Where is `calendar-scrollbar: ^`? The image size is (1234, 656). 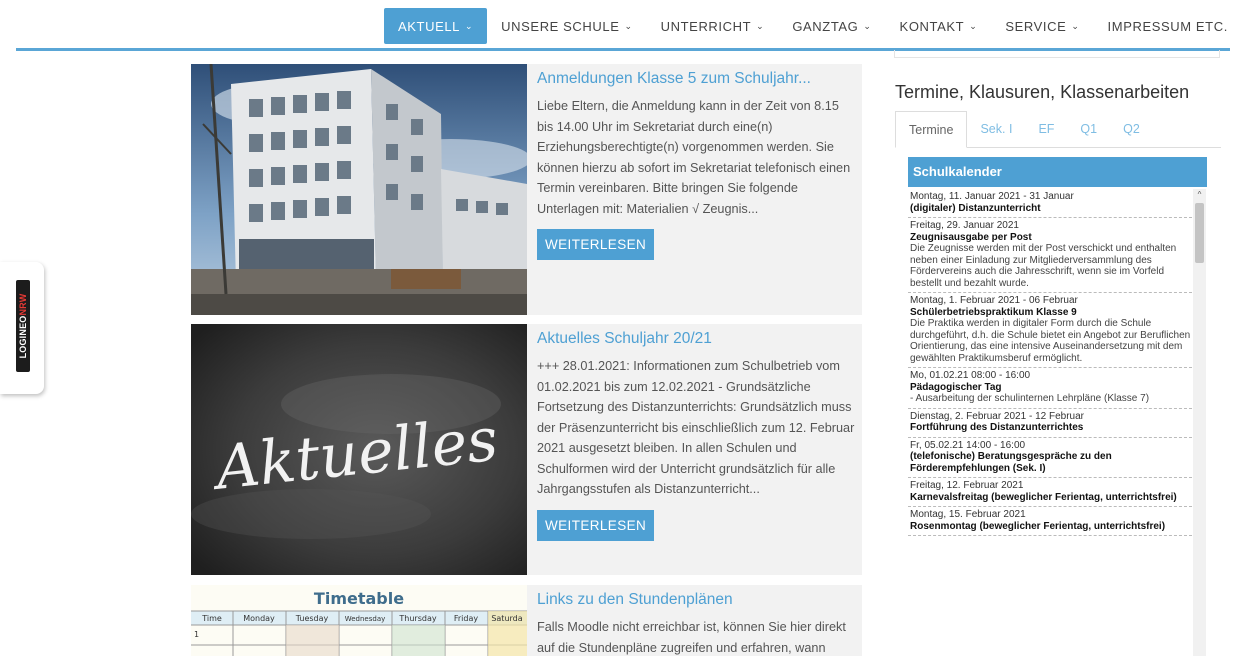
calendar-scrollbar: ^ is located at coordinates (1199, 422).